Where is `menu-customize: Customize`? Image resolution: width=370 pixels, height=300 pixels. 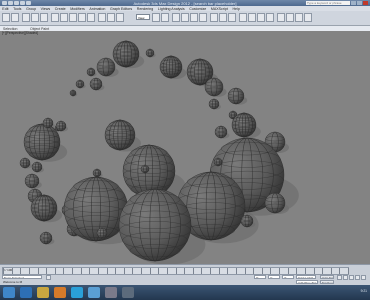 menu-customize: Customize is located at coordinates (198, 9).